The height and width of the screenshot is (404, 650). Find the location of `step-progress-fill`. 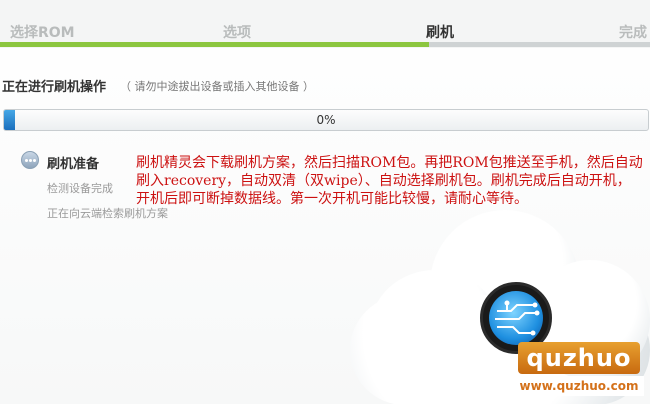

step-progress-fill is located at coordinates (214, 44).